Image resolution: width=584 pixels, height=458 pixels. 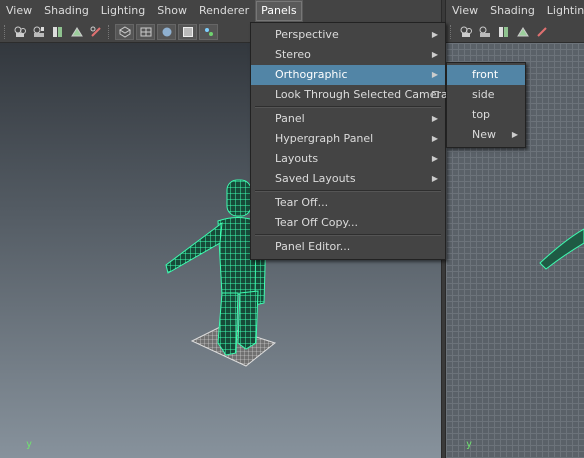 I want to click on menu-item-label: side, so click(x=483, y=94).